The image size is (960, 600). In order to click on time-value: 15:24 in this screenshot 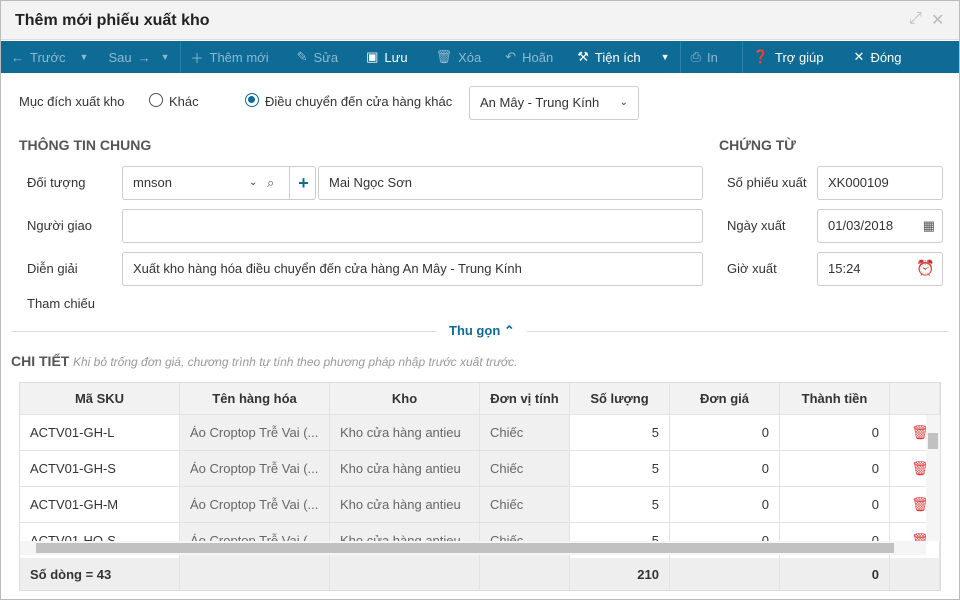, I will do `click(844, 268)`.